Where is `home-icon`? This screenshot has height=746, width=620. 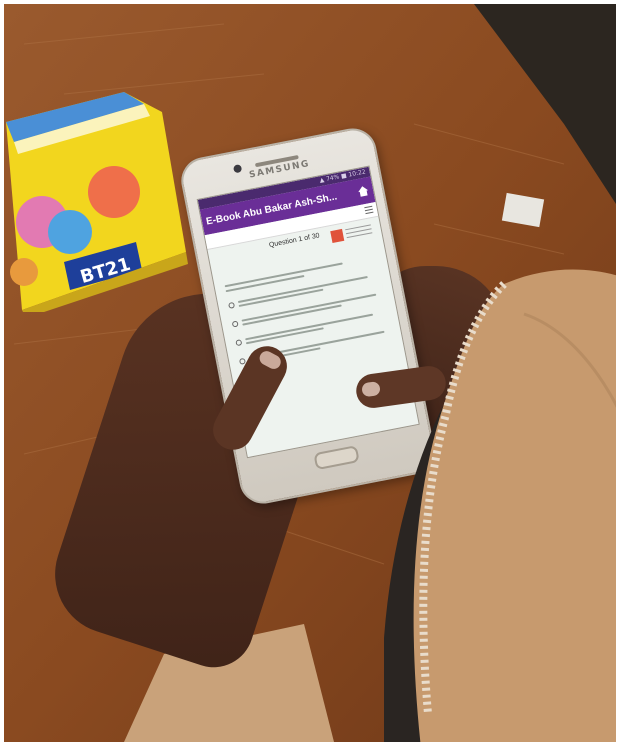 home-icon is located at coordinates (363, 191).